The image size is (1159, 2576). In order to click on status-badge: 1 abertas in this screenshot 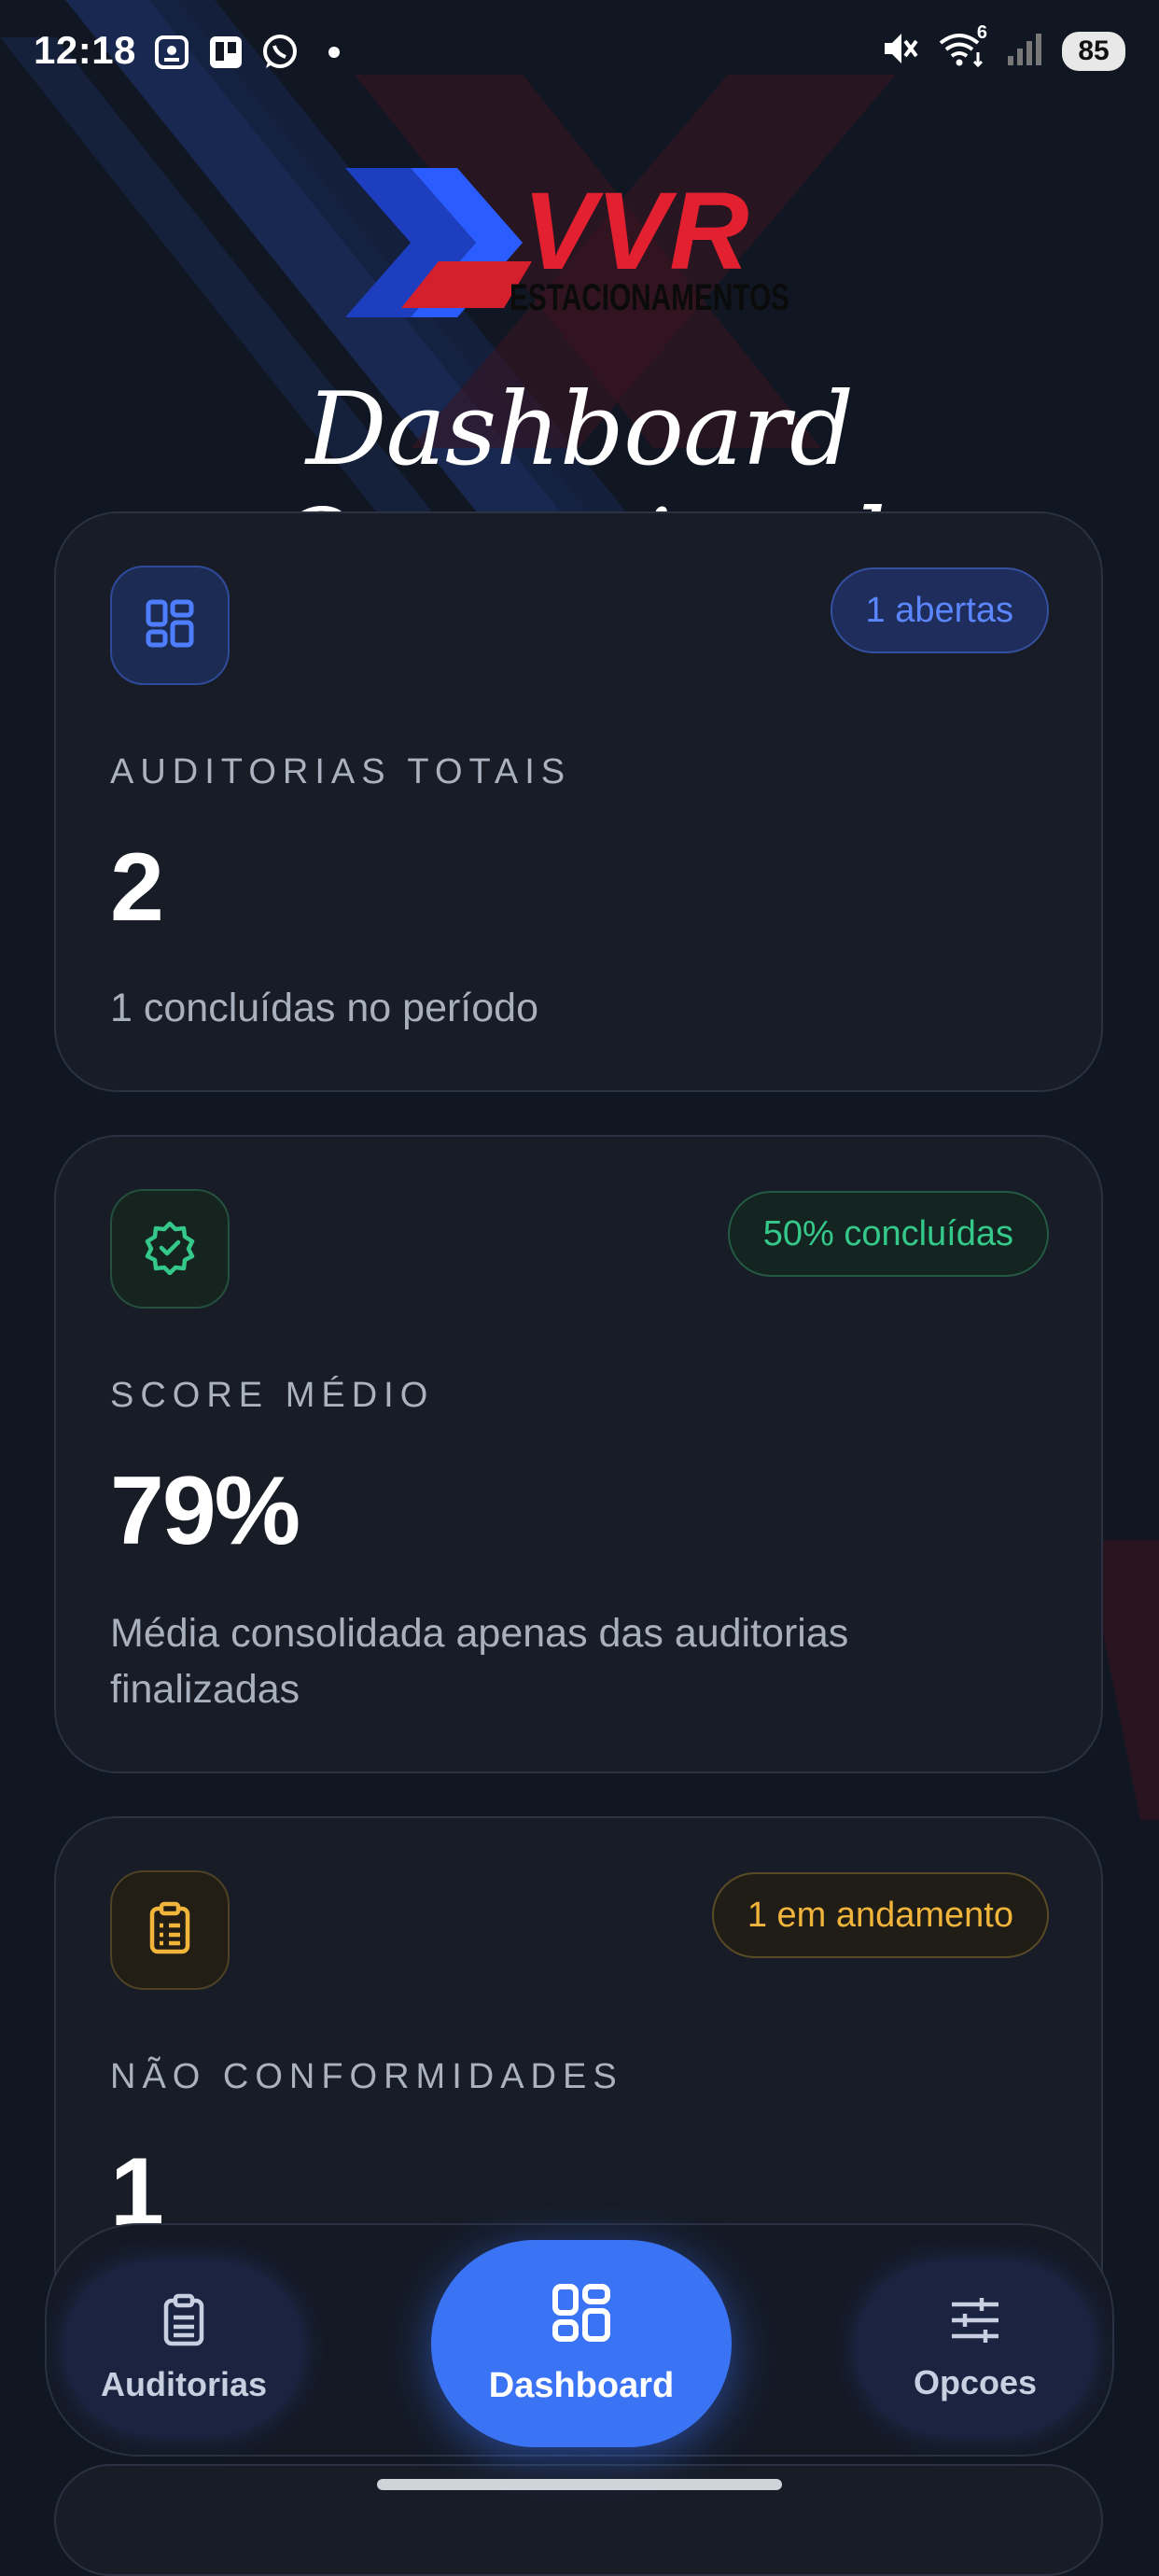, I will do `click(939, 610)`.